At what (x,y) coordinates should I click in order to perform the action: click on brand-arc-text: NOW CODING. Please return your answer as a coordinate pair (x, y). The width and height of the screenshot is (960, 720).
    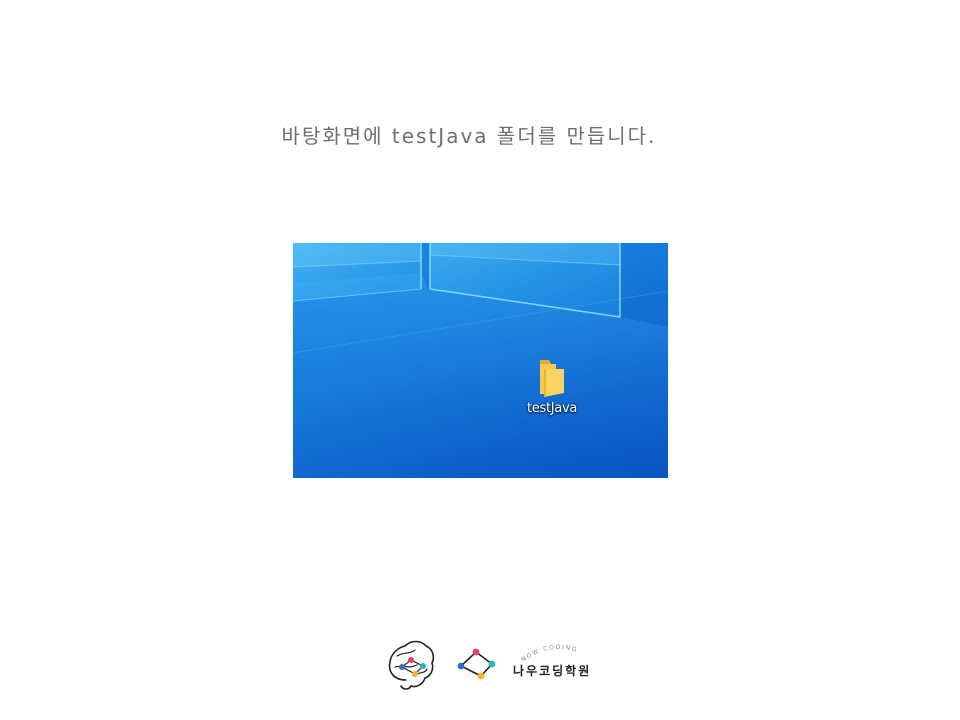
    Looking at the image, I should click on (549, 654).